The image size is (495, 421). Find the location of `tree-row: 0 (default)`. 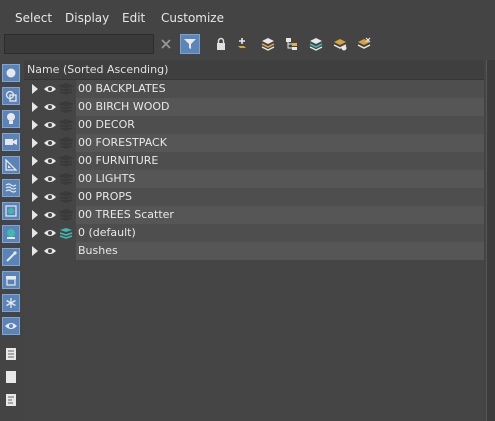

tree-row: 0 (default) is located at coordinates (254, 233).